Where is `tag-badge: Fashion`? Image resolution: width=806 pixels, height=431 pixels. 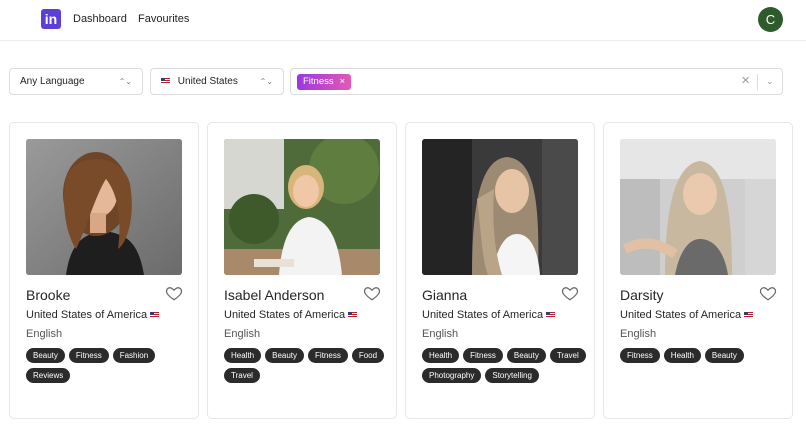 tag-badge: Fashion is located at coordinates (134, 355).